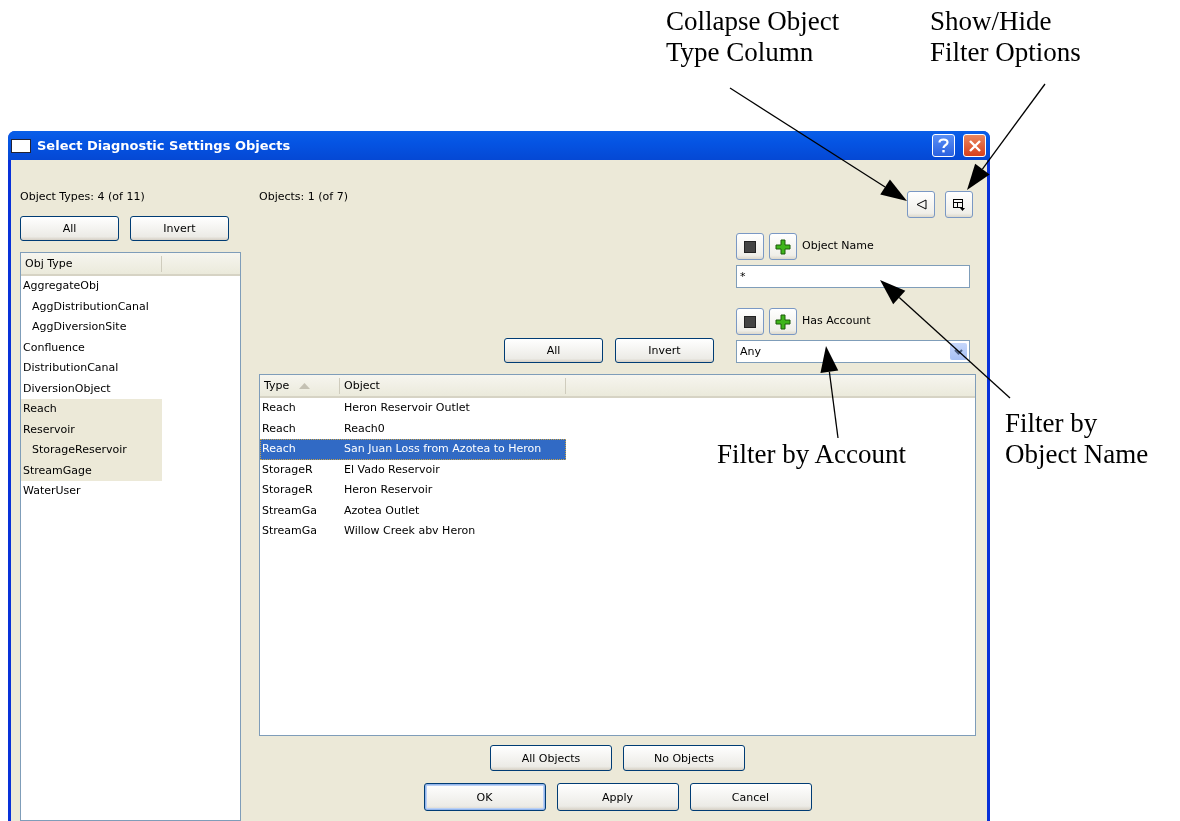 This screenshot has width=1180, height=821. Describe the element at coordinates (853, 276) in the screenshot. I see `object-name-field: *` at that location.